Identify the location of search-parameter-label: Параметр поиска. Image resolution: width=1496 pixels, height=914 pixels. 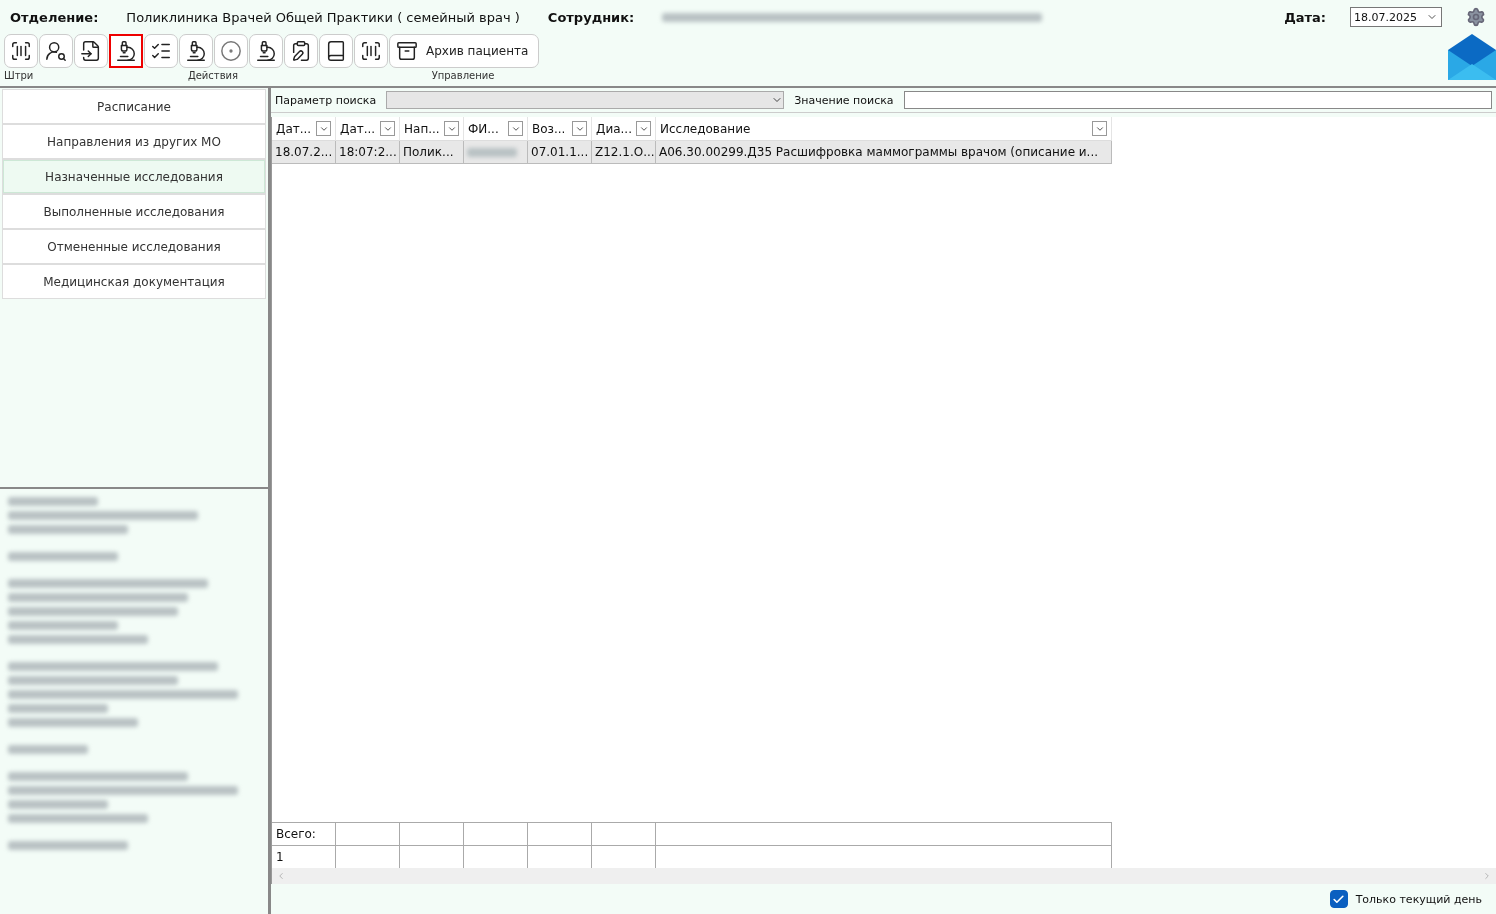
(326, 100).